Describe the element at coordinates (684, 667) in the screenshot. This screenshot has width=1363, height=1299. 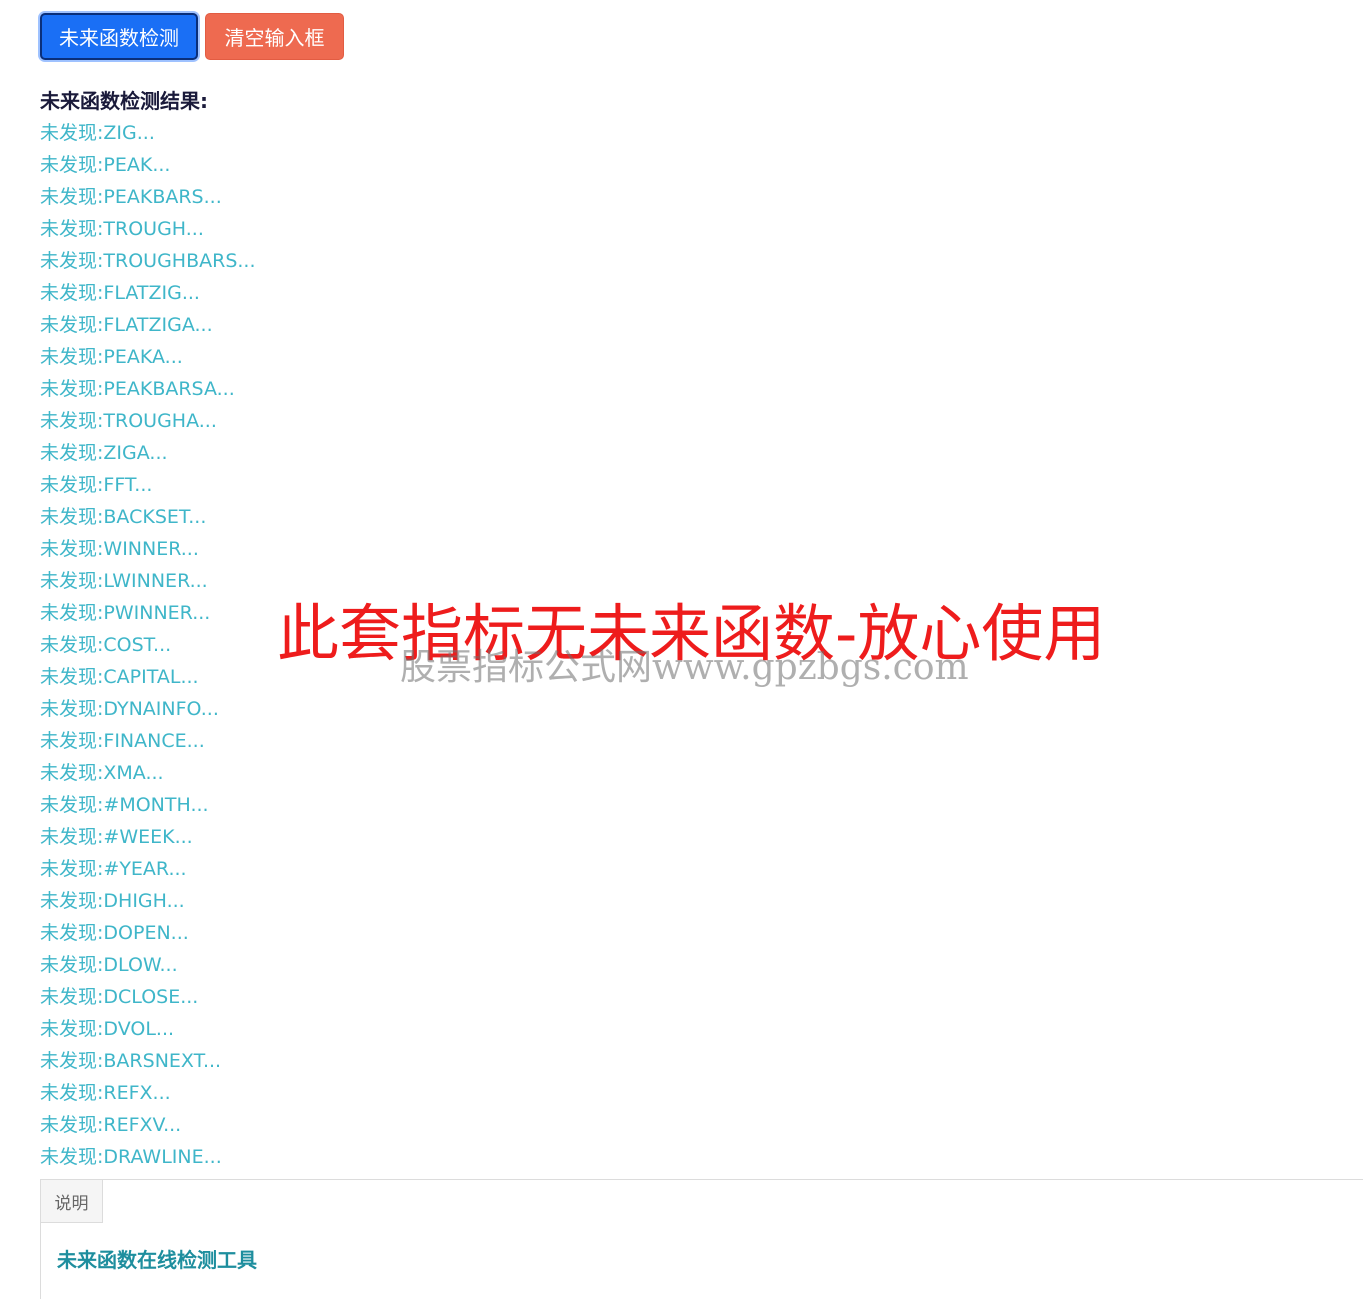
I see `site-watermark: 股票指标公式网www.gpzbgs.com` at that location.